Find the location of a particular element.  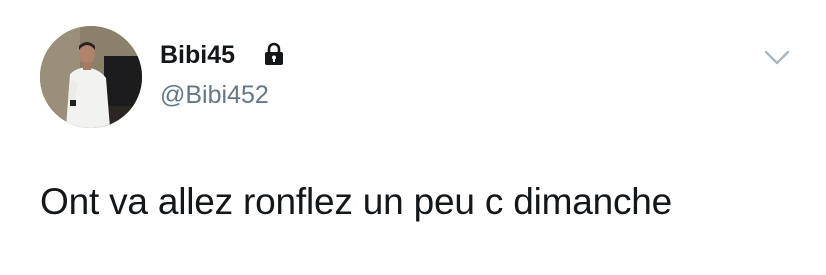

avatar-photo is located at coordinates (91, 77).